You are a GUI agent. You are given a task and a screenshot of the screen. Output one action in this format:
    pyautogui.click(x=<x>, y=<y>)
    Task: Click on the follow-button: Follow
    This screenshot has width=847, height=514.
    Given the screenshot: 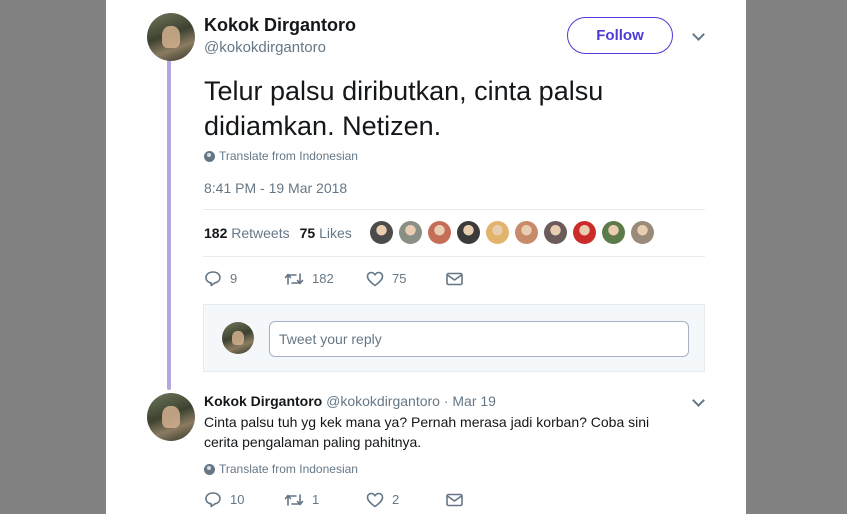 What is the action you would take?
    pyautogui.click(x=620, y=35)
    